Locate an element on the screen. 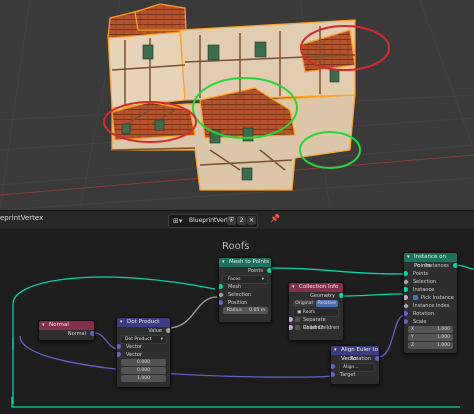 This screenshot has width=474, height=414. pick-instance-checkbox is located at coordinates (415, 297).